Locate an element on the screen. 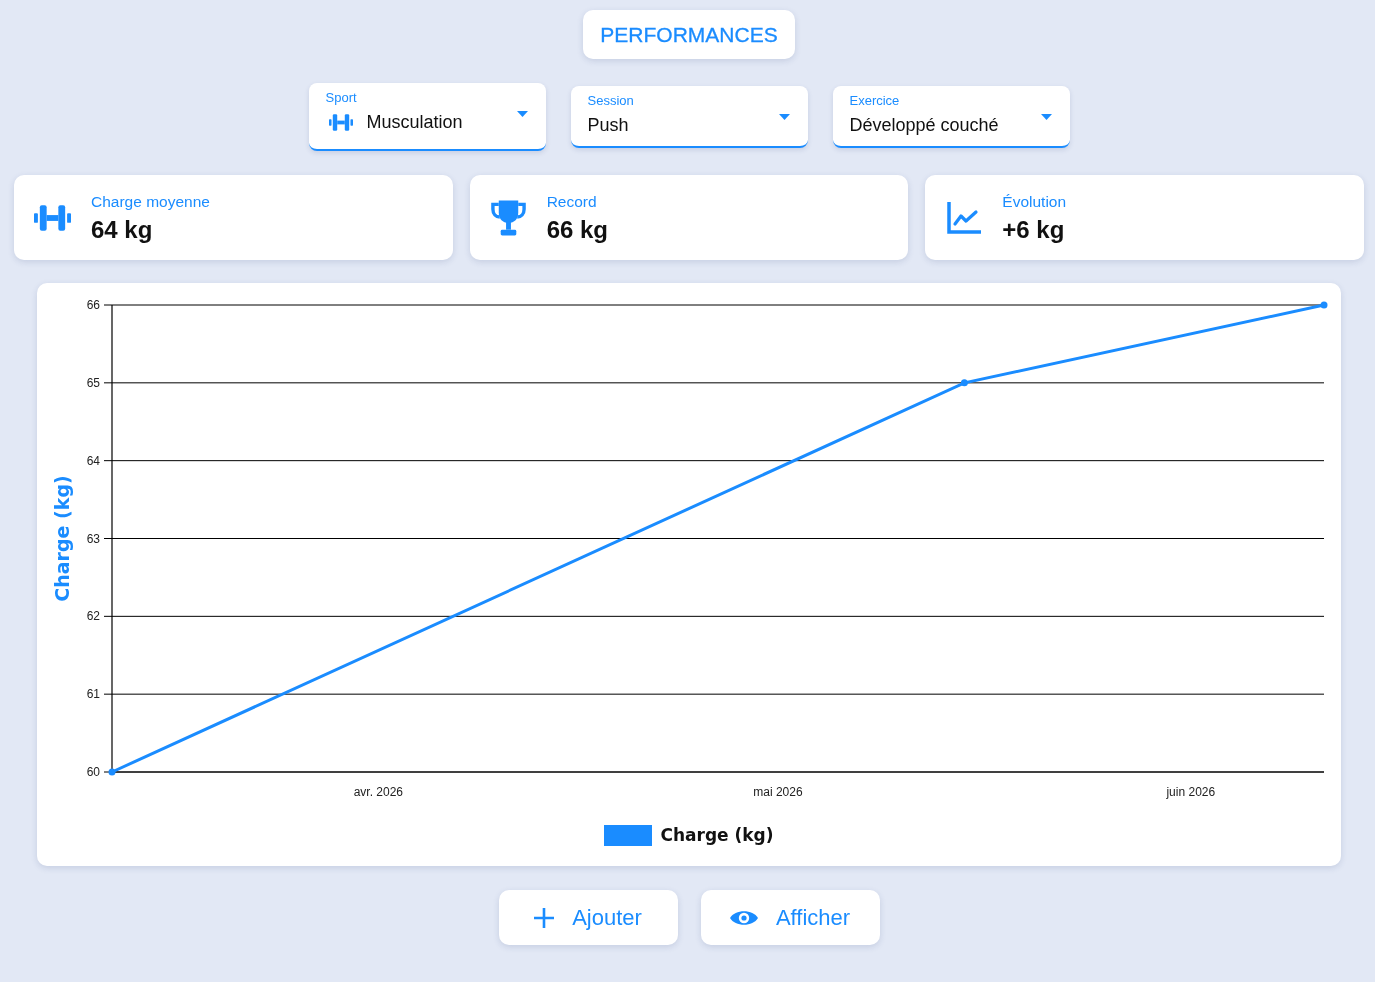 Image resolution: width=1375 pixels, height=982 pixels. stat-value: 64 kg is located at coordinates (122, 229).